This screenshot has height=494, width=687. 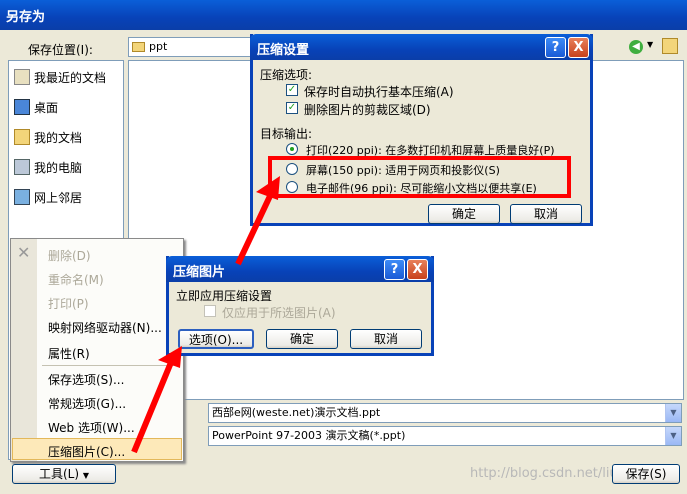 What do you see at coordinates (26, 17) in the screenshot?
I see `save-as-title: 另存为` at bounding box center [26, 17].